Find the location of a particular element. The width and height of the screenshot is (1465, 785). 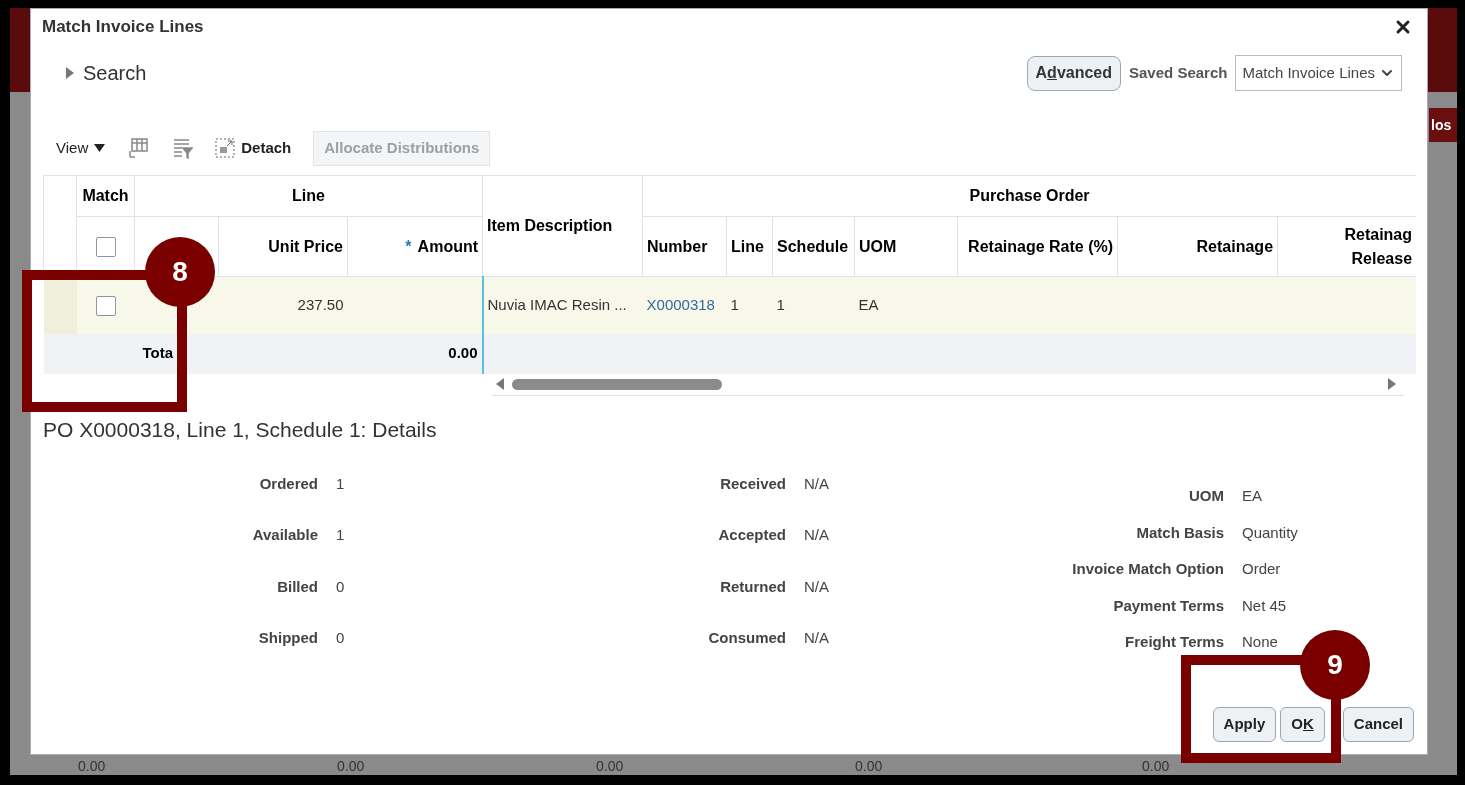

field-label: Ordered is located at coordinates (288, 484).